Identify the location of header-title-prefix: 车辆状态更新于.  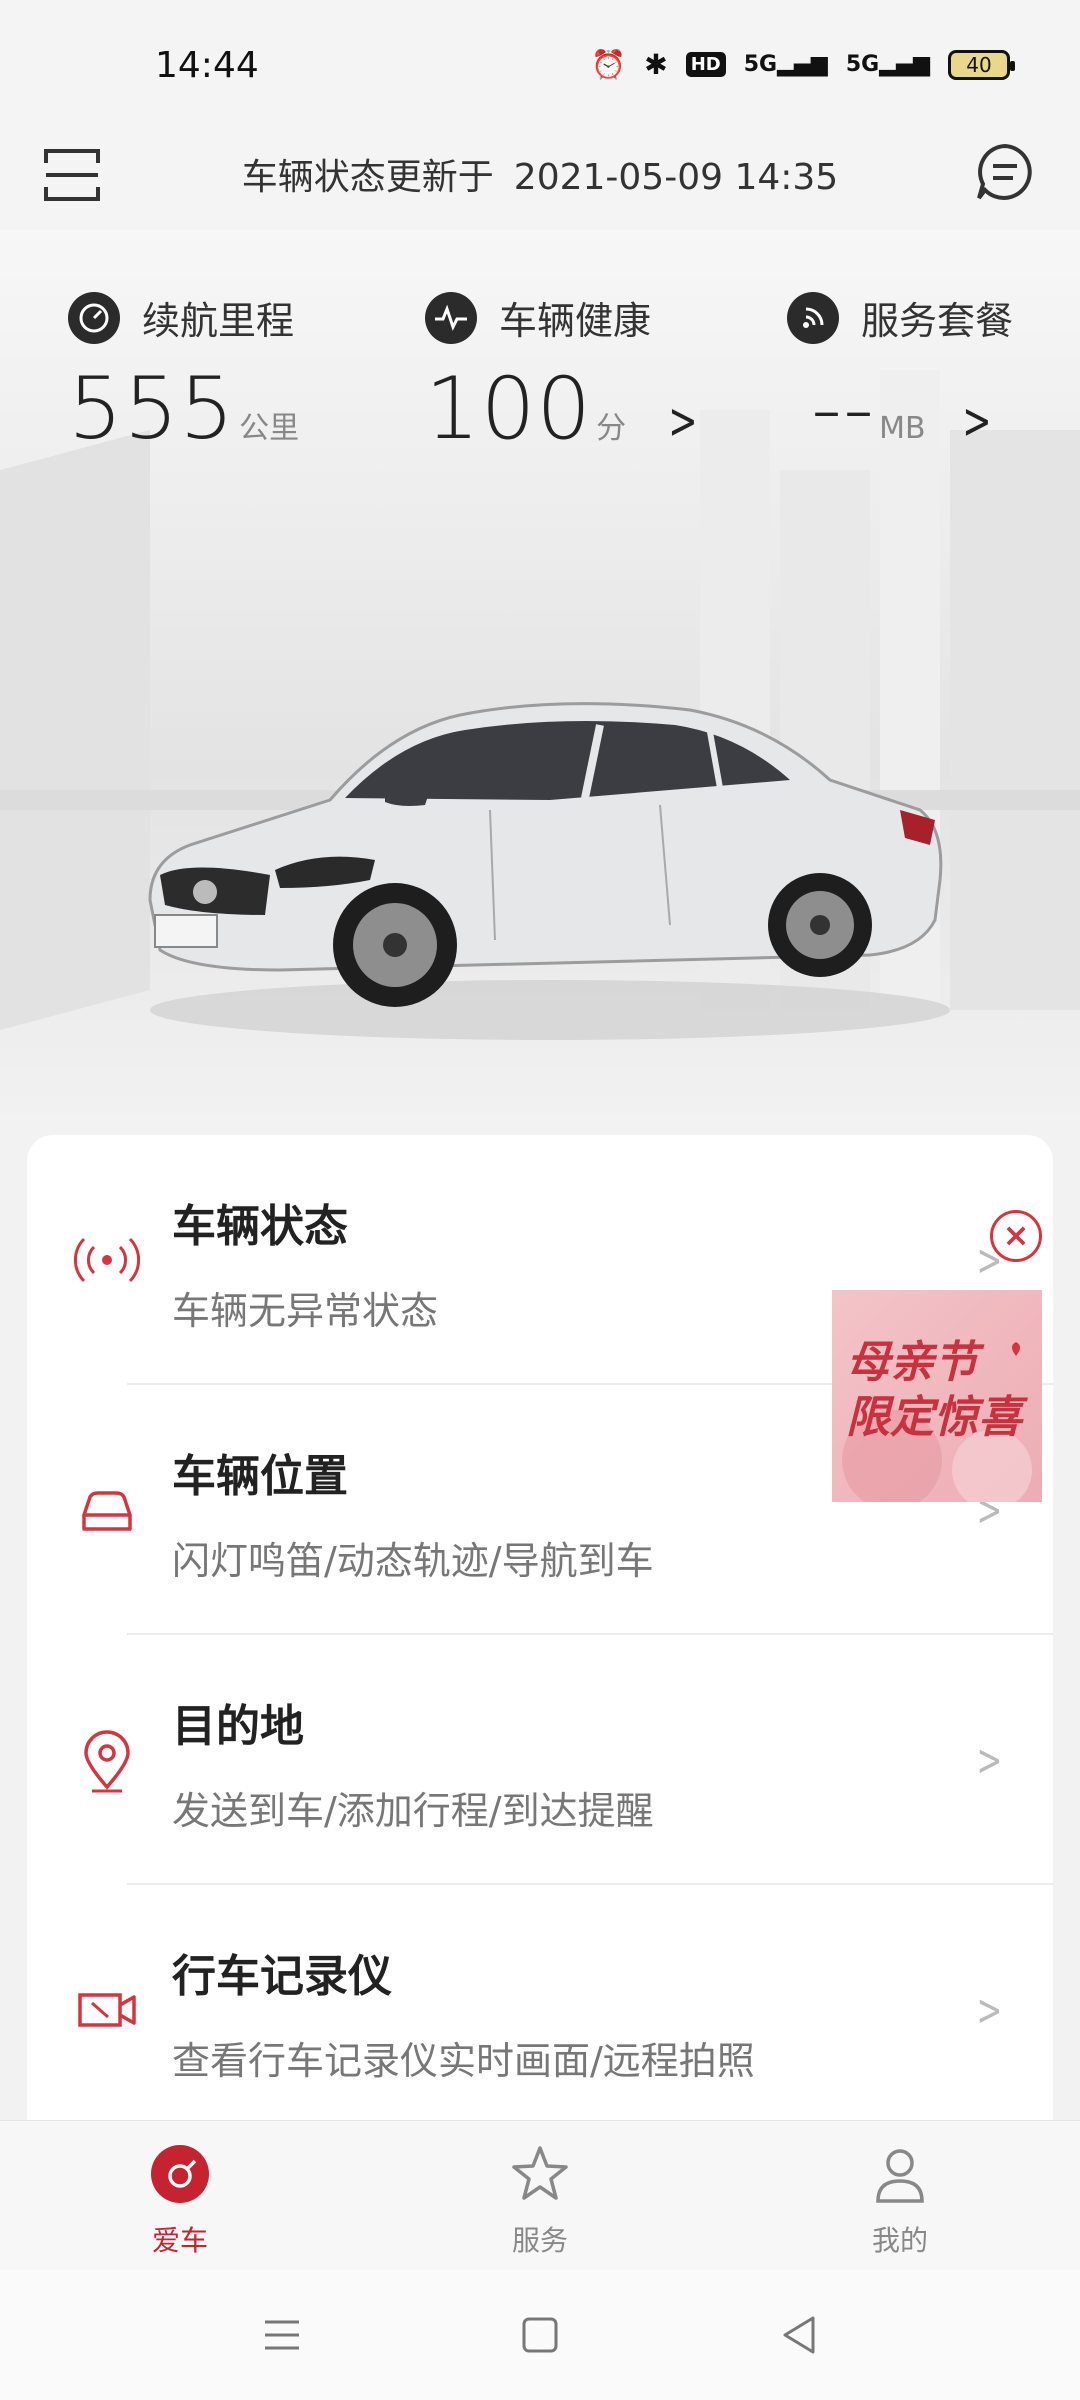
(367, 177).